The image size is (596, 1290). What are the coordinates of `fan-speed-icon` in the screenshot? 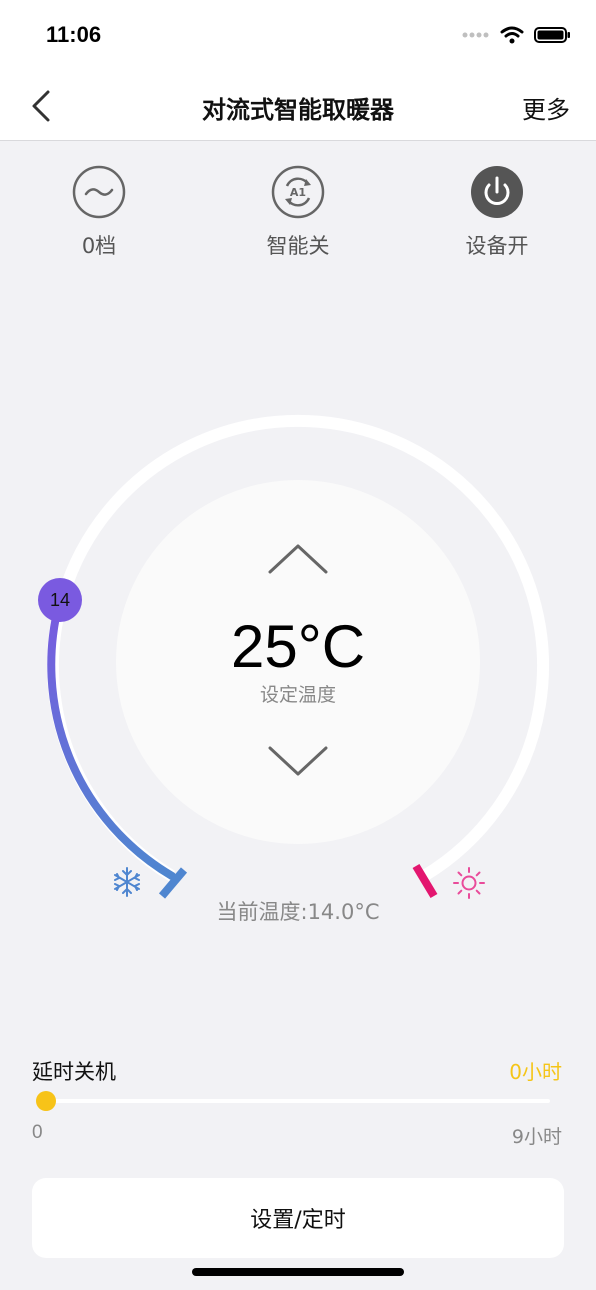 It's located at (99, 192).